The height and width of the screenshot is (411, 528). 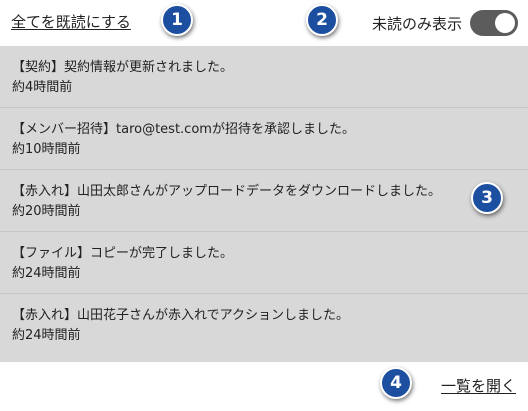 I want to click on unread-only-control: 未読のみ表示, so click(x=445, y=23).